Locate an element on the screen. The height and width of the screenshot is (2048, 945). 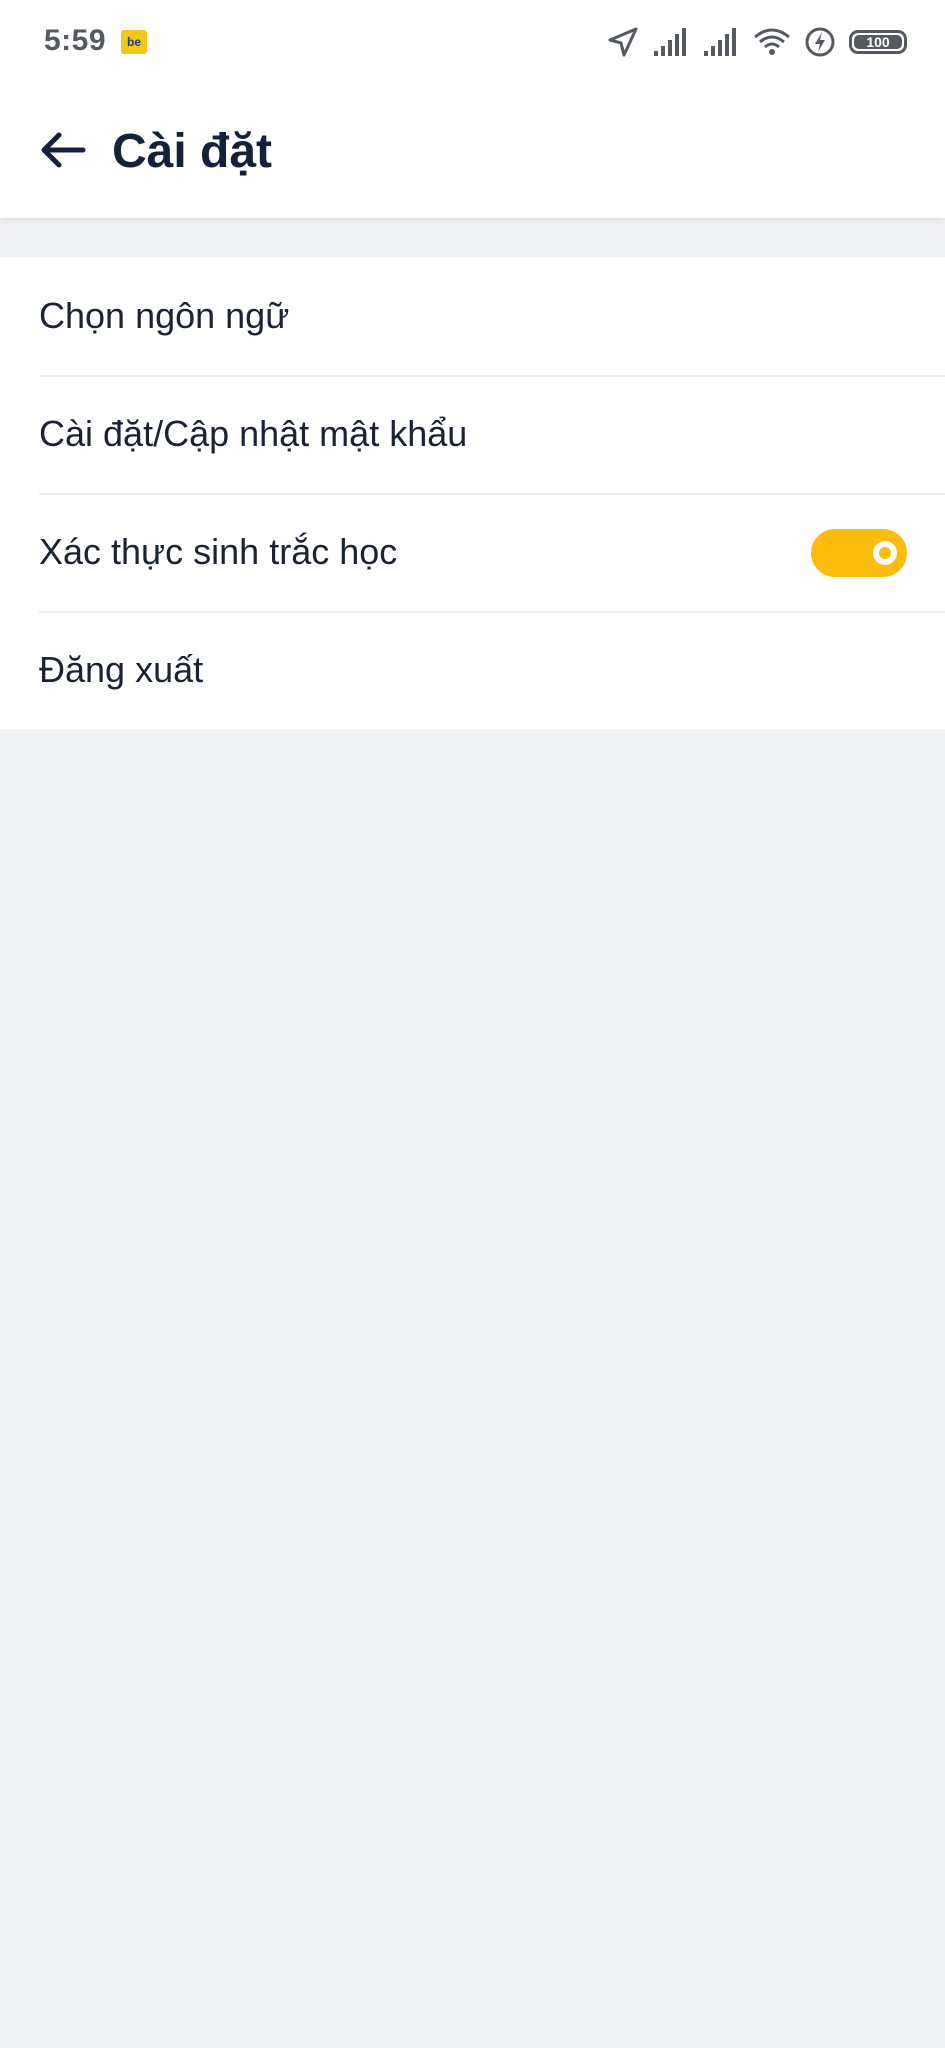
wifi-icon is located at coordinates (772, 42).